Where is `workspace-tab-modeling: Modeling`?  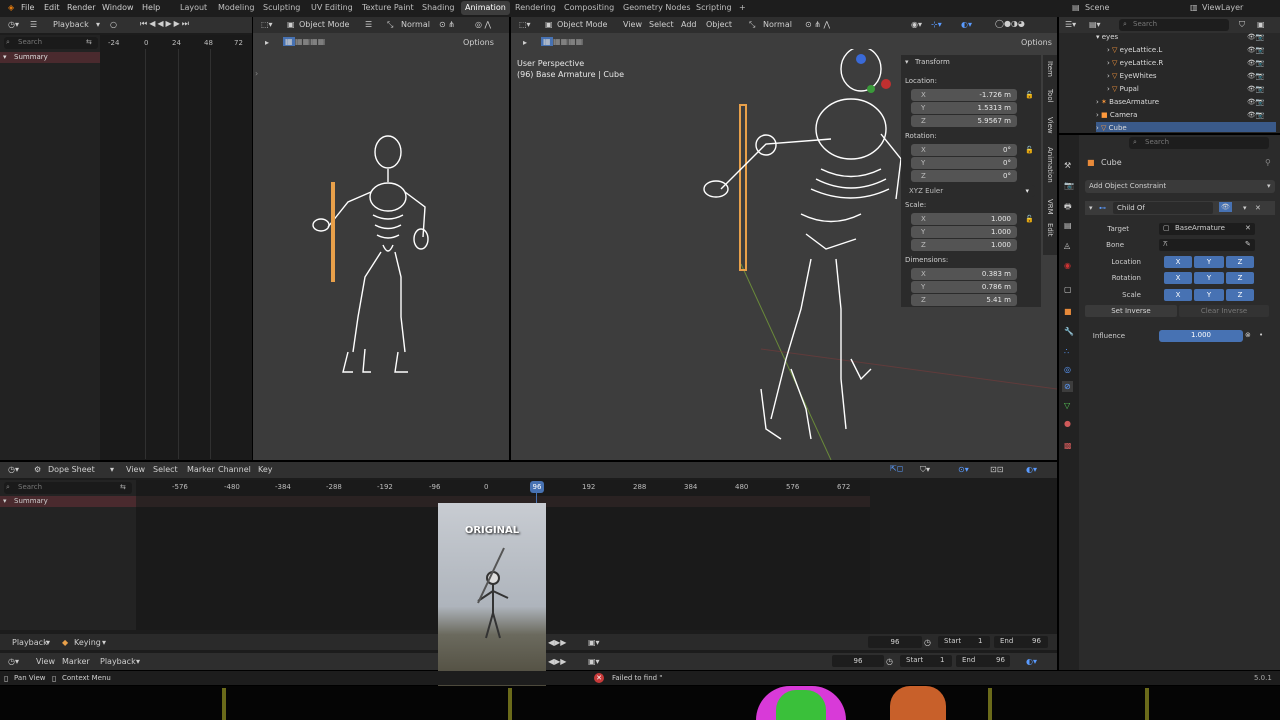
workspace-tab-modeling: Modeling is located at coordinates (236, 7).